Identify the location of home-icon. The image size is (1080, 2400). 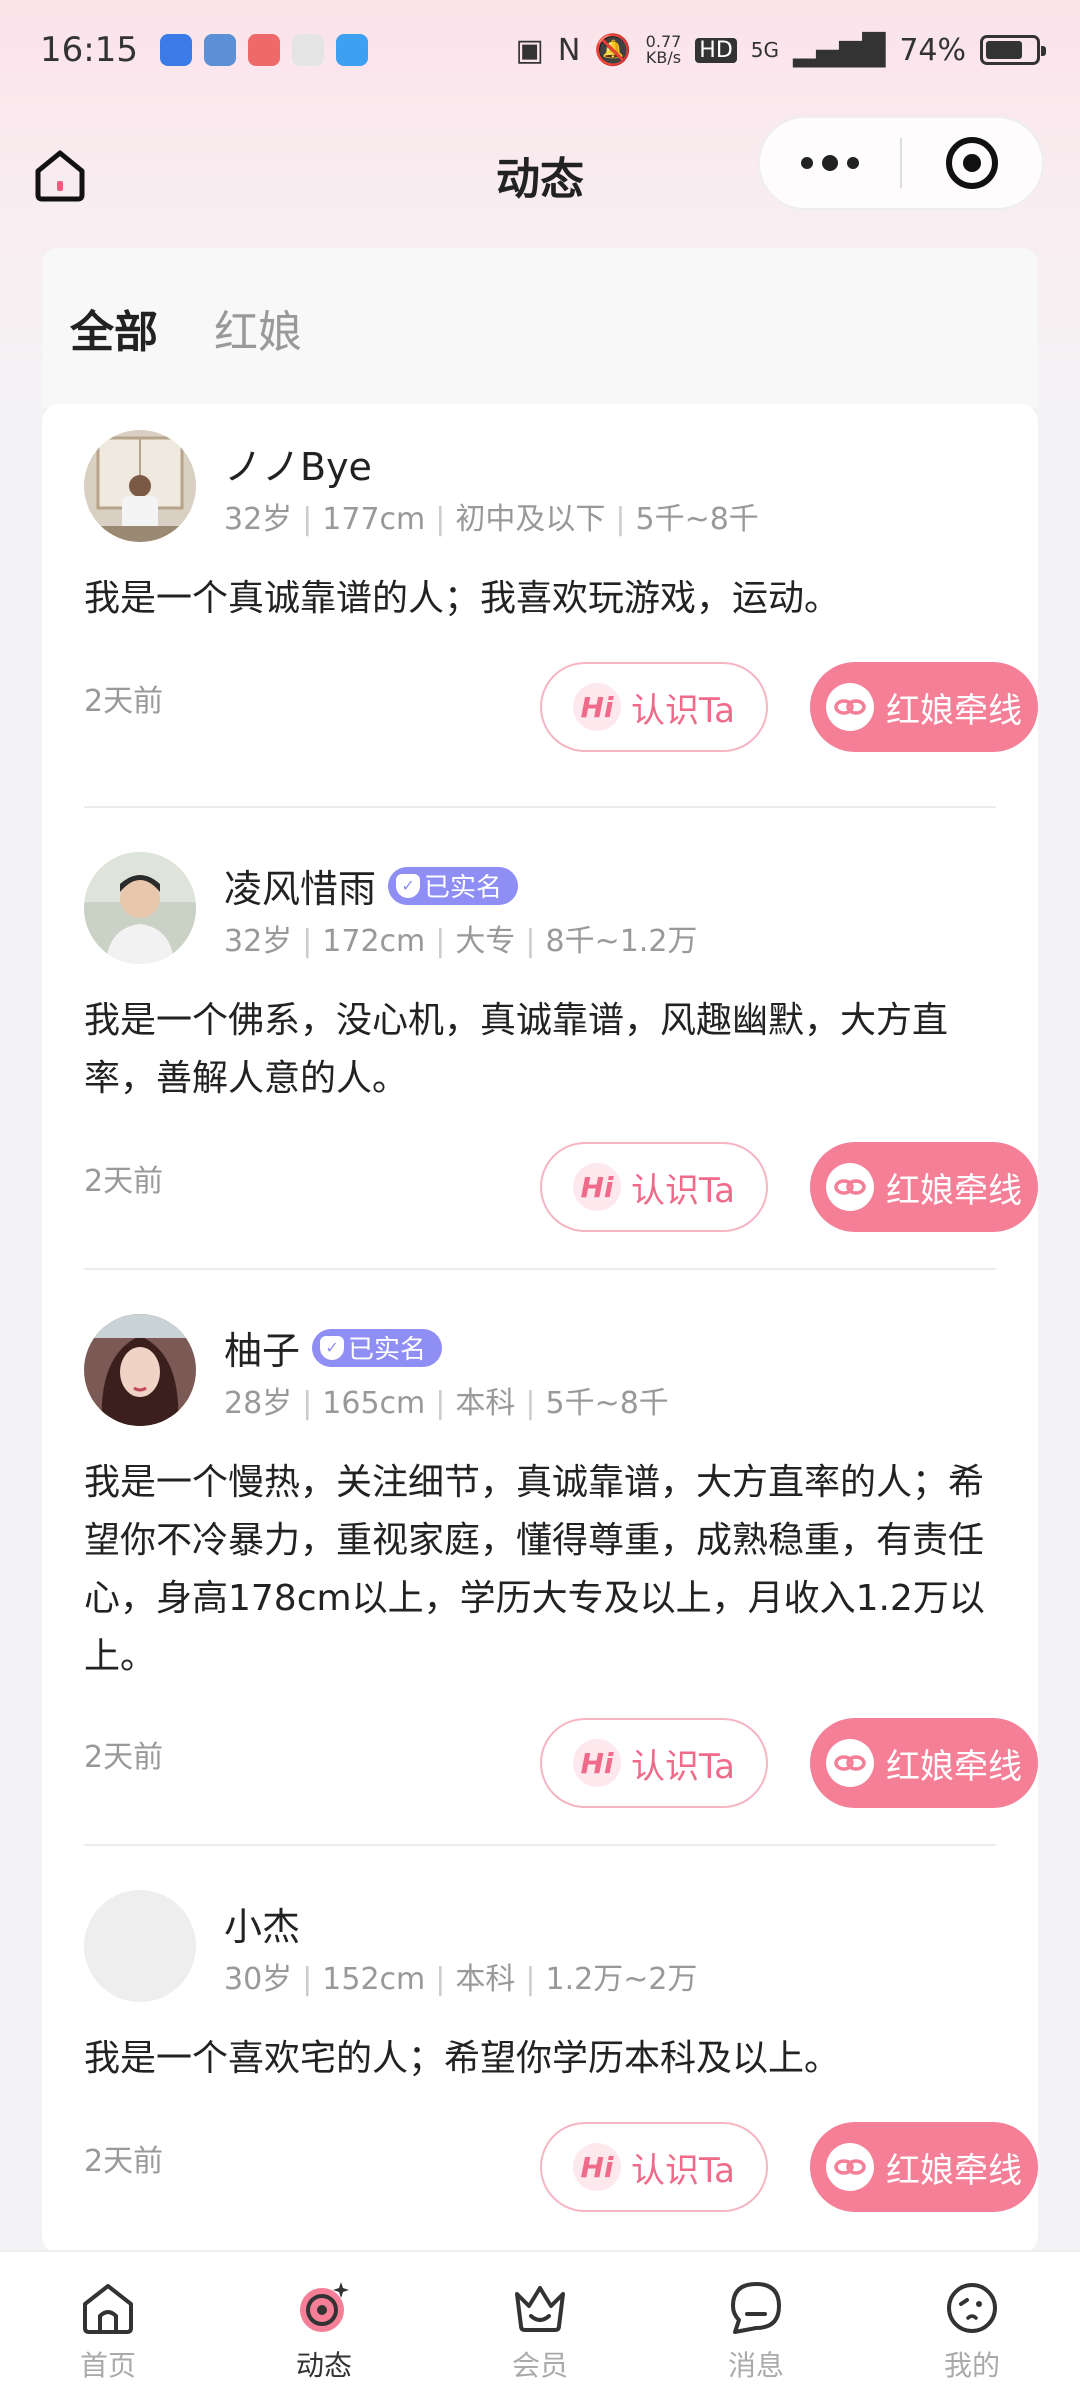
(108, 2309).